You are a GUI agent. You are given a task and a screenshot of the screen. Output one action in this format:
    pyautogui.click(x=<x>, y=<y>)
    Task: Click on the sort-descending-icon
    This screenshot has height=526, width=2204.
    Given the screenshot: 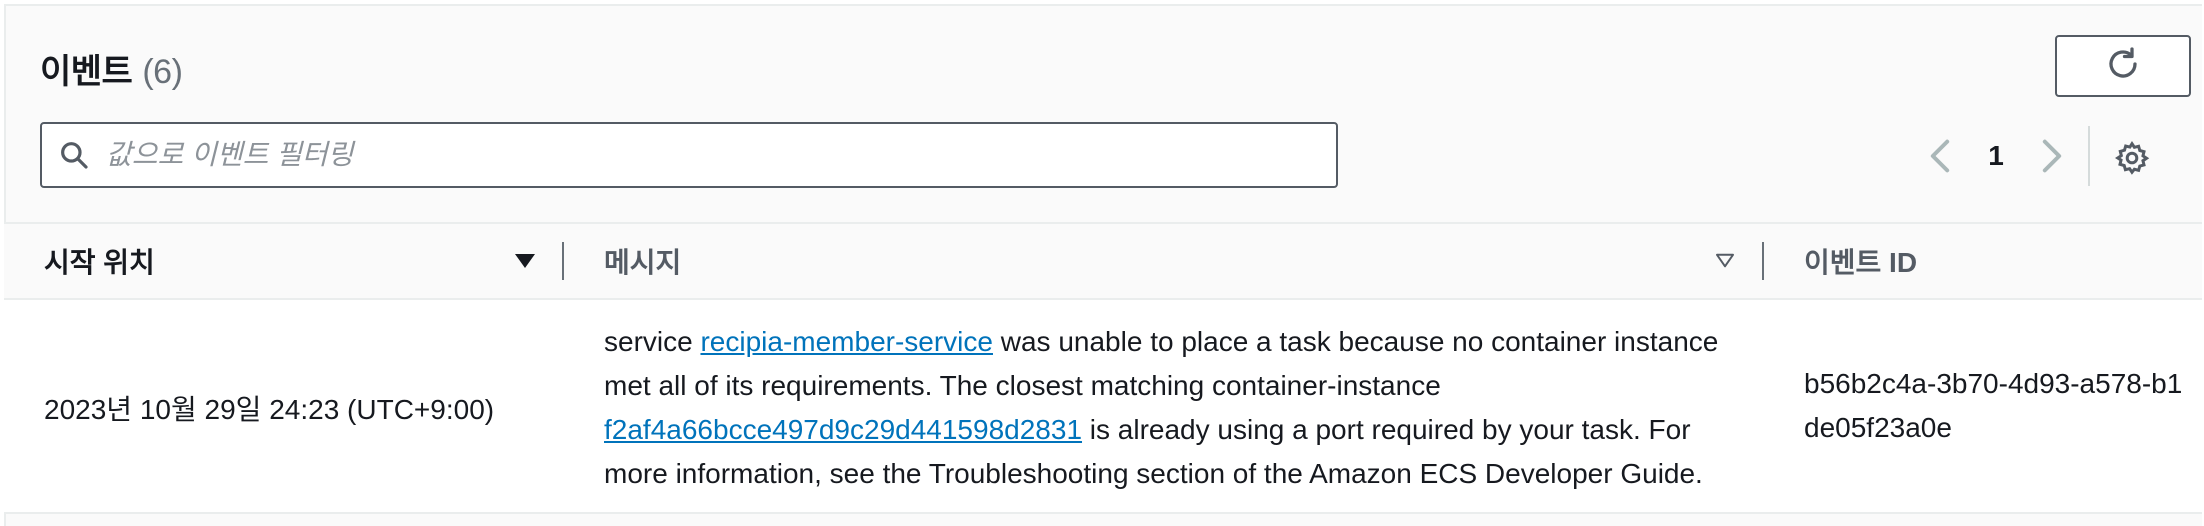 What is the action you would take?
    pyautogui.click(x=525, y=261)
    